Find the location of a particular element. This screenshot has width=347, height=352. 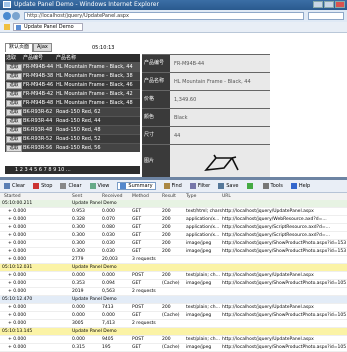

cell-received: 195 is located at coordinates (106, 347).